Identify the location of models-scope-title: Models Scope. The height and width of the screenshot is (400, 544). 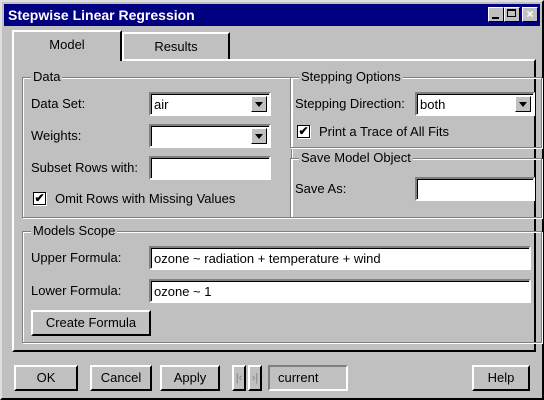
(74, 231).